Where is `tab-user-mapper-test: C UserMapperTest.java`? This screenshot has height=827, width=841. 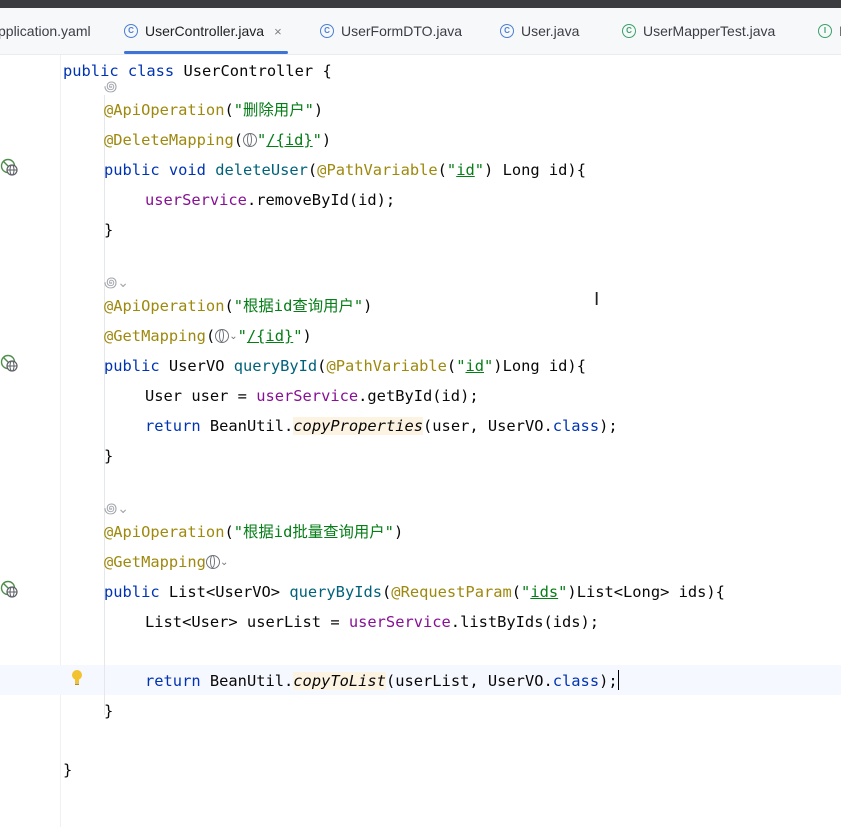
tab-user-mapper-test: C UserMapperTest.java is located at coordinates (698, 31).